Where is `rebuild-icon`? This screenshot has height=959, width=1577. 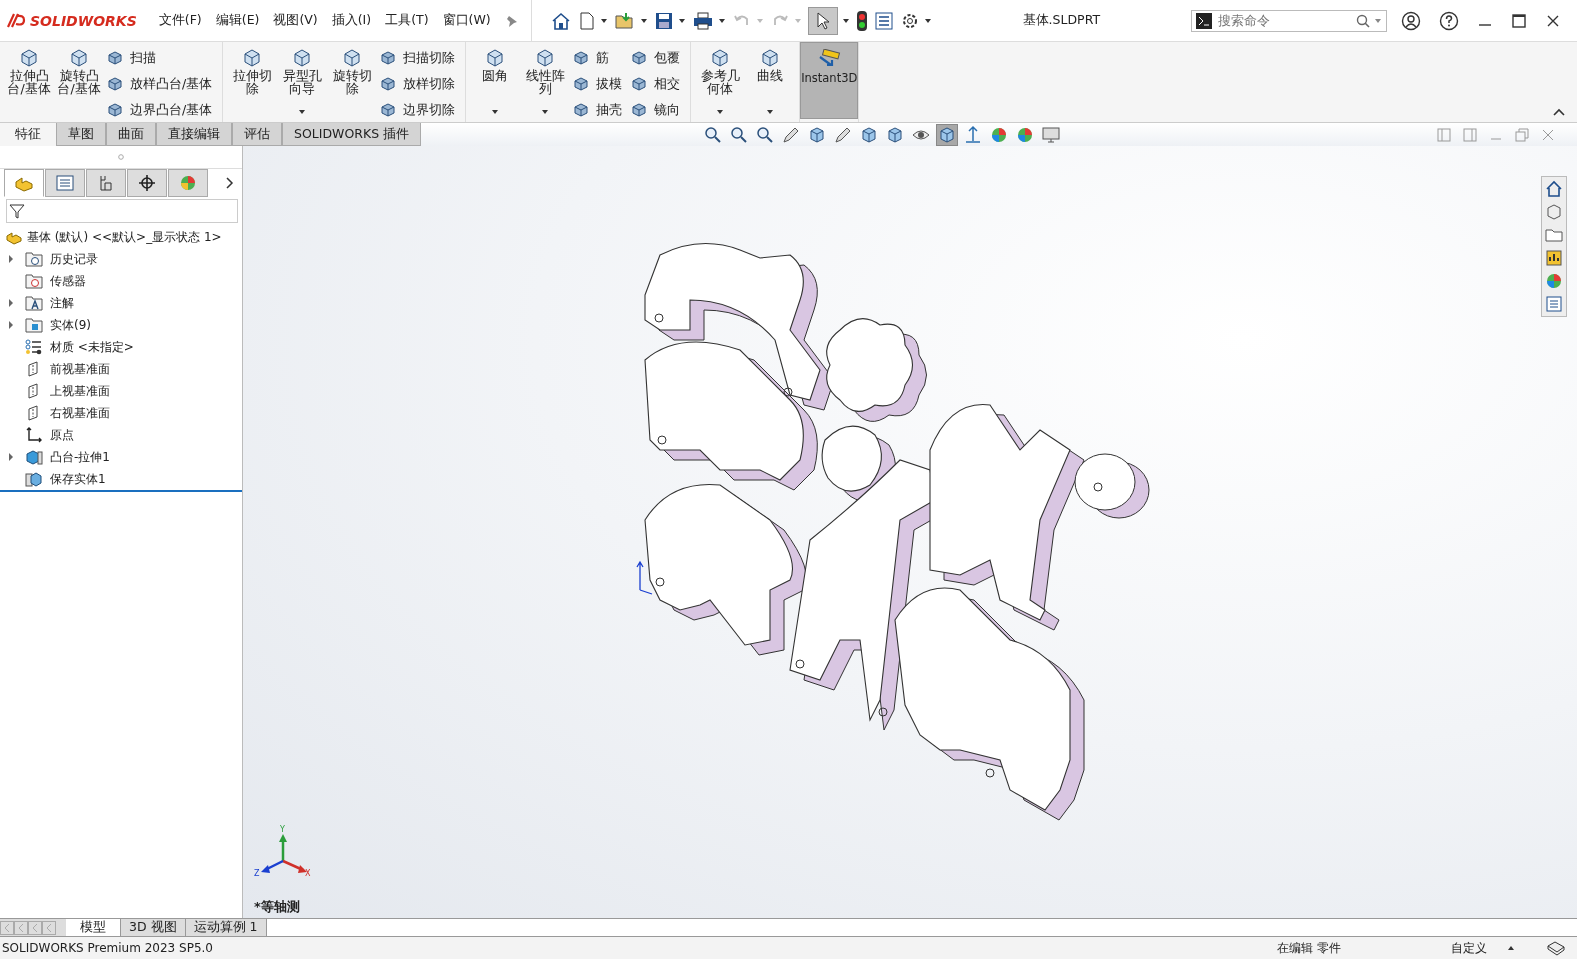
rebuild-icon is located at coordinates (1556, 948).